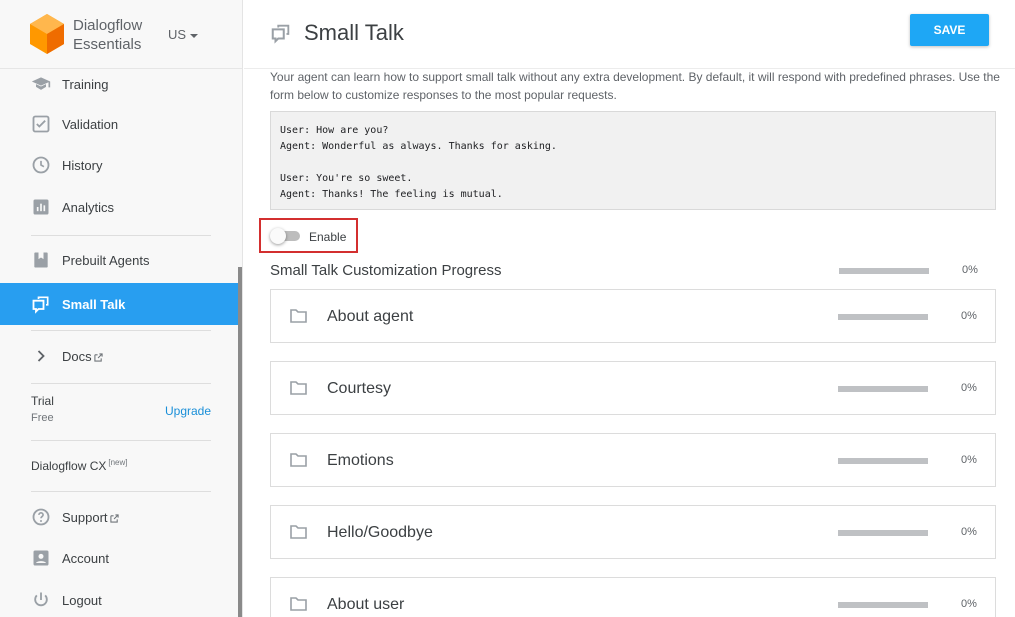  I want to click on category-card-about-agent: About agent 0%, so click(633, 316).